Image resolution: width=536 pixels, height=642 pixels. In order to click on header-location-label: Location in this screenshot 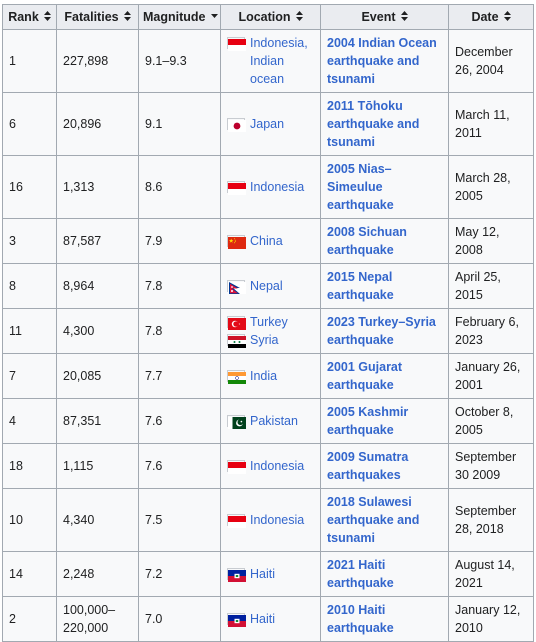, I will do `click(264, 16)`.